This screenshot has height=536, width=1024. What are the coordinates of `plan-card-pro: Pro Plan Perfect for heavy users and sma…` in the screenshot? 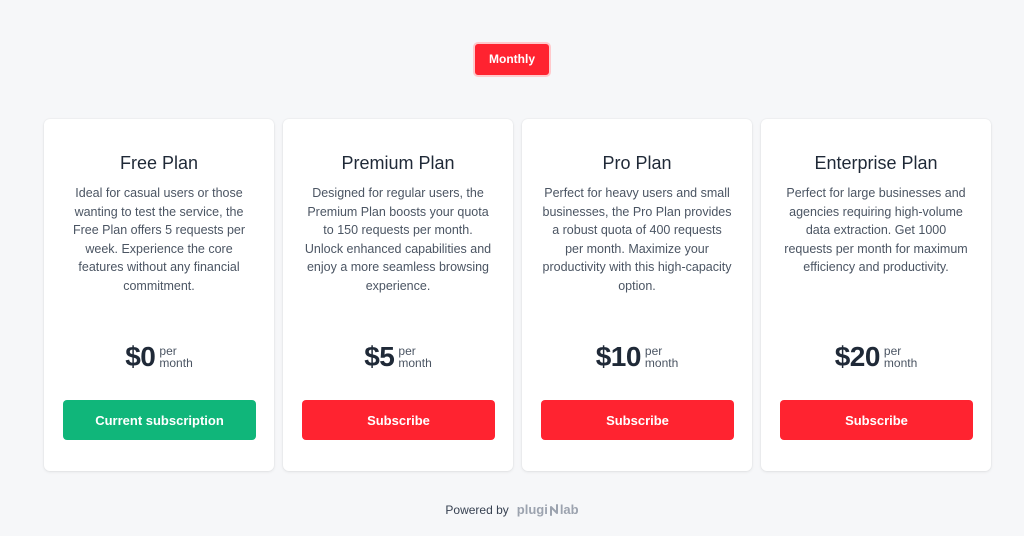 It's located at (637, 295).